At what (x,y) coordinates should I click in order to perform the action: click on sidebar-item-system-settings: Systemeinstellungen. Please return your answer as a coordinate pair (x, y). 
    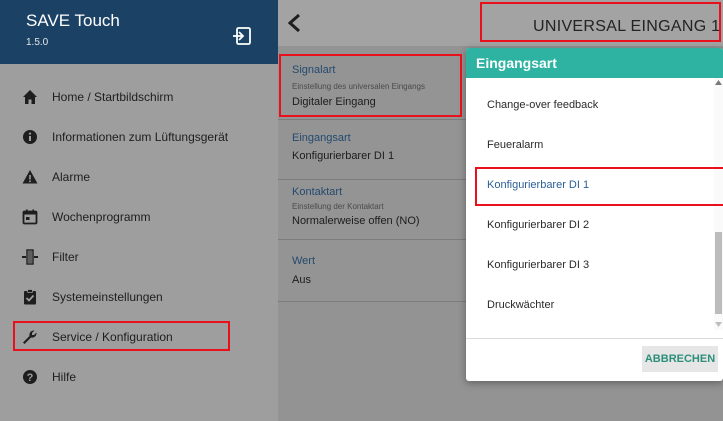
    Looking at the image, I should click on (139, 297).